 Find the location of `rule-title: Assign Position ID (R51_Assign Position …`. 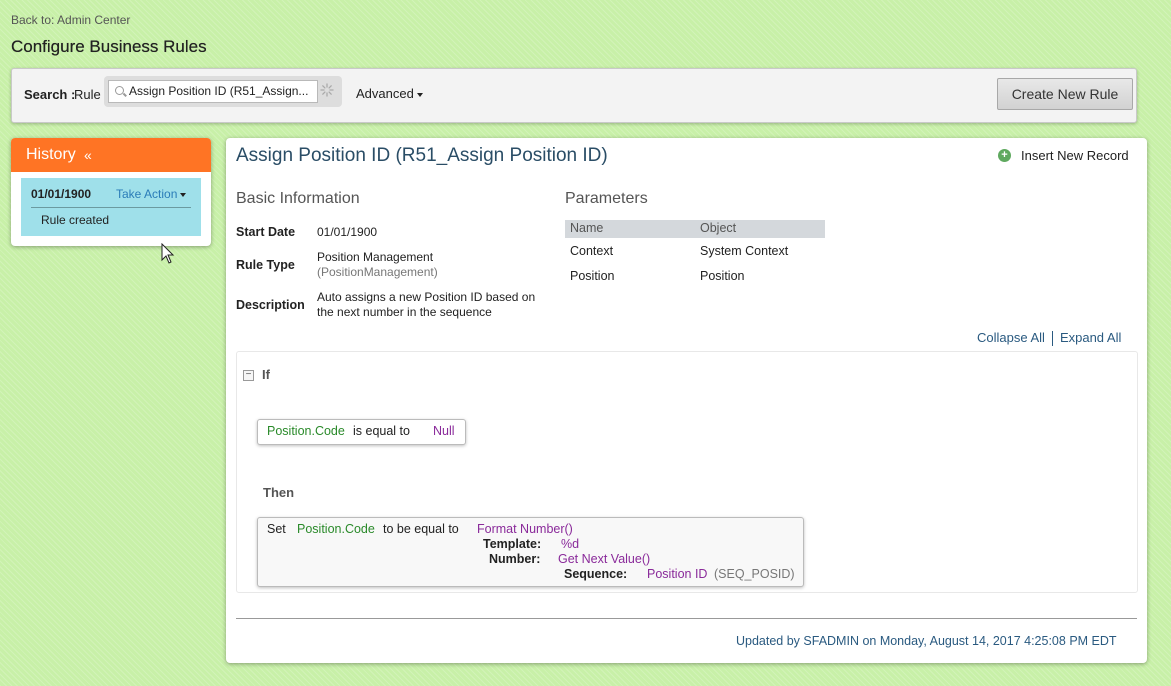

rule-title: Assign Position ID (R51_Assign Position … is located at coordinates (422, 155).